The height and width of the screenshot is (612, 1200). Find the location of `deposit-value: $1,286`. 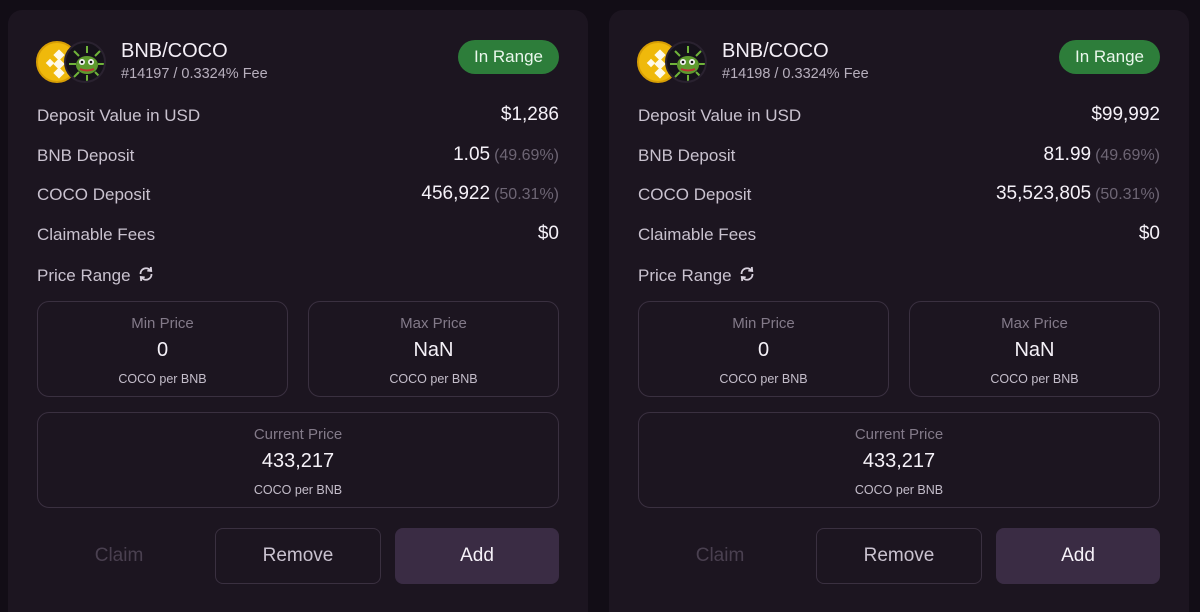

deposit-value: $1,286 is located at coordinates (529, 114).